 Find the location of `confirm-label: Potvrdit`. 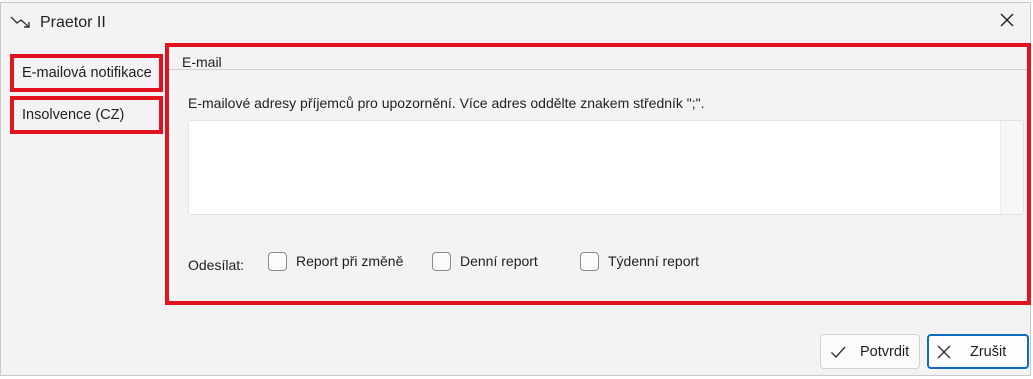

confirm-label: Potvrdit is located at coordinates (885, 351).